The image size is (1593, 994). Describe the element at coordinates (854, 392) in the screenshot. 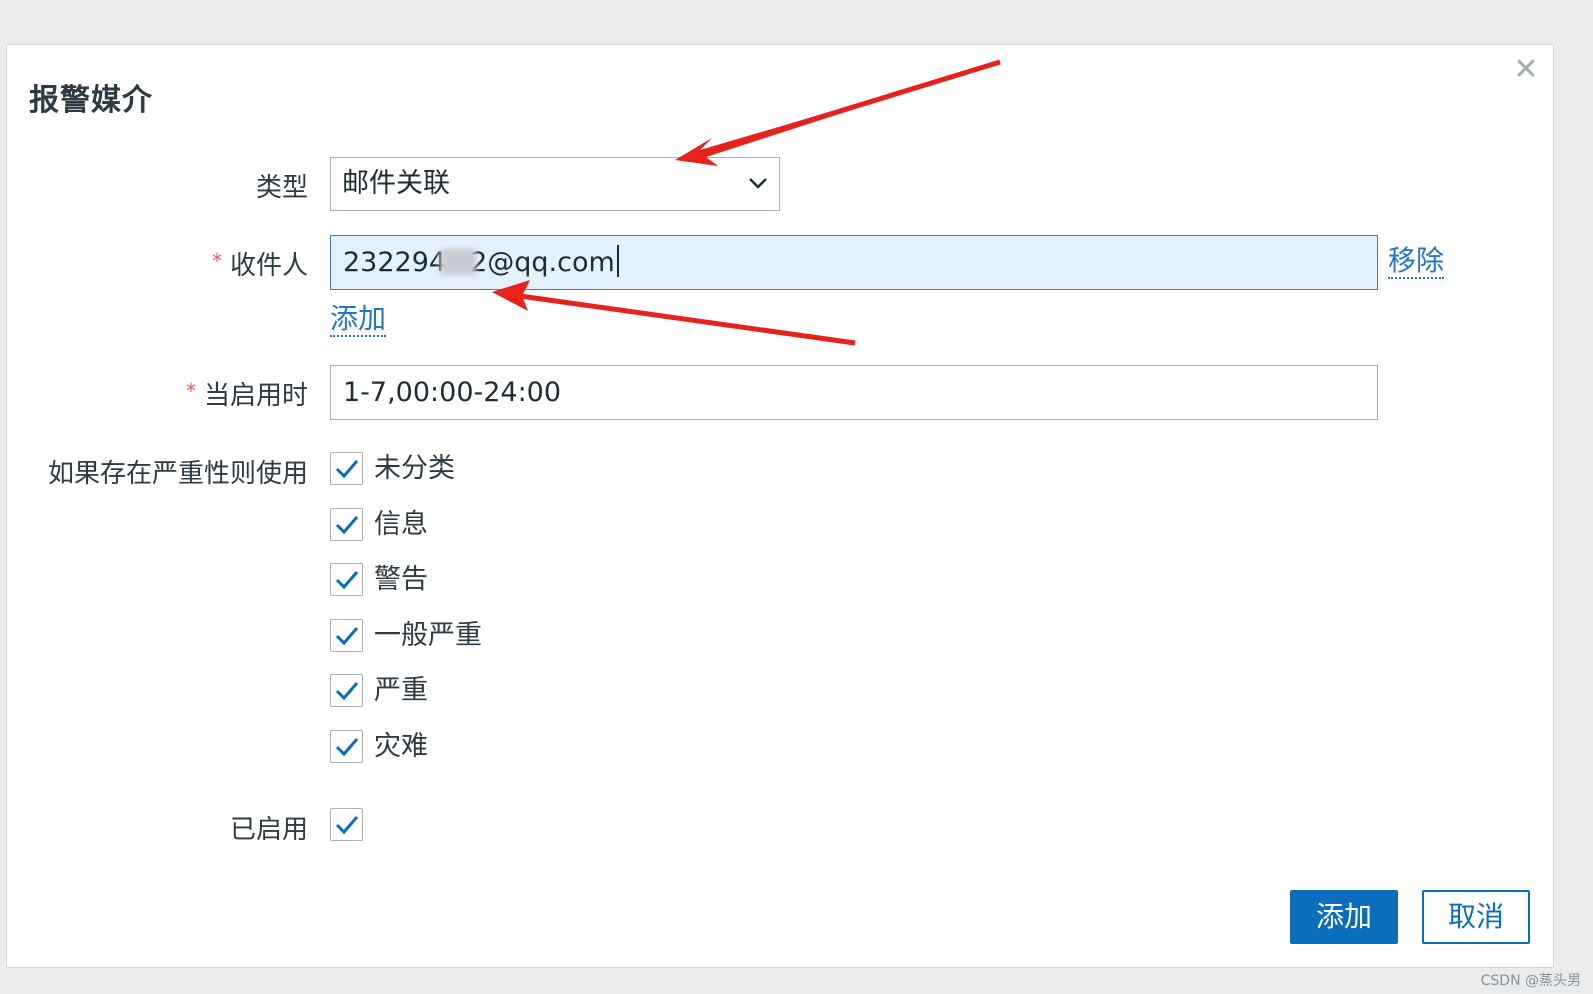

I see `when-active-input: 1-7,00:00-24:00` at that location.